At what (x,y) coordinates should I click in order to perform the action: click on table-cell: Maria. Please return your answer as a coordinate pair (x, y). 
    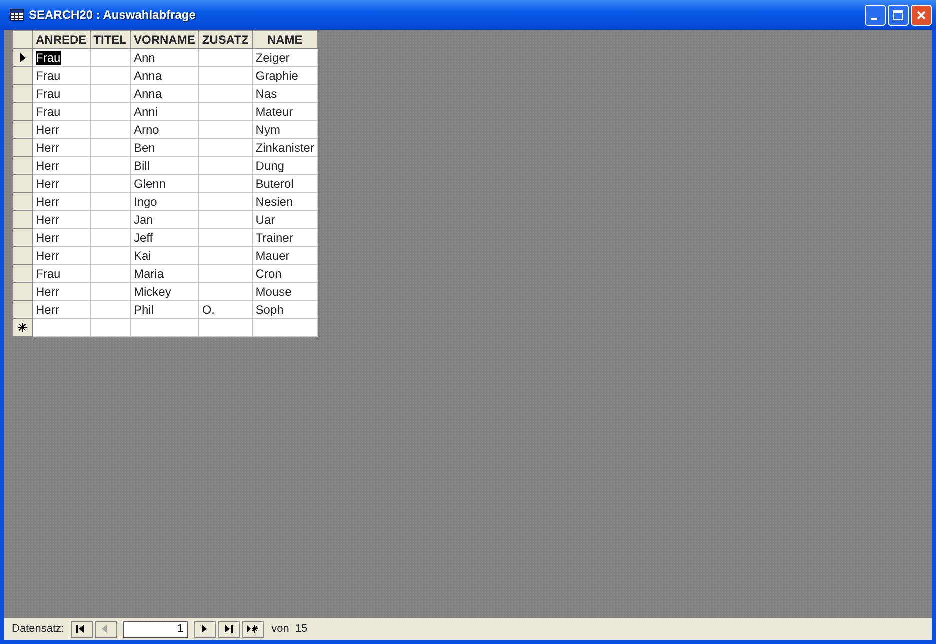
    Looking at the image, I should click on (149, 273).